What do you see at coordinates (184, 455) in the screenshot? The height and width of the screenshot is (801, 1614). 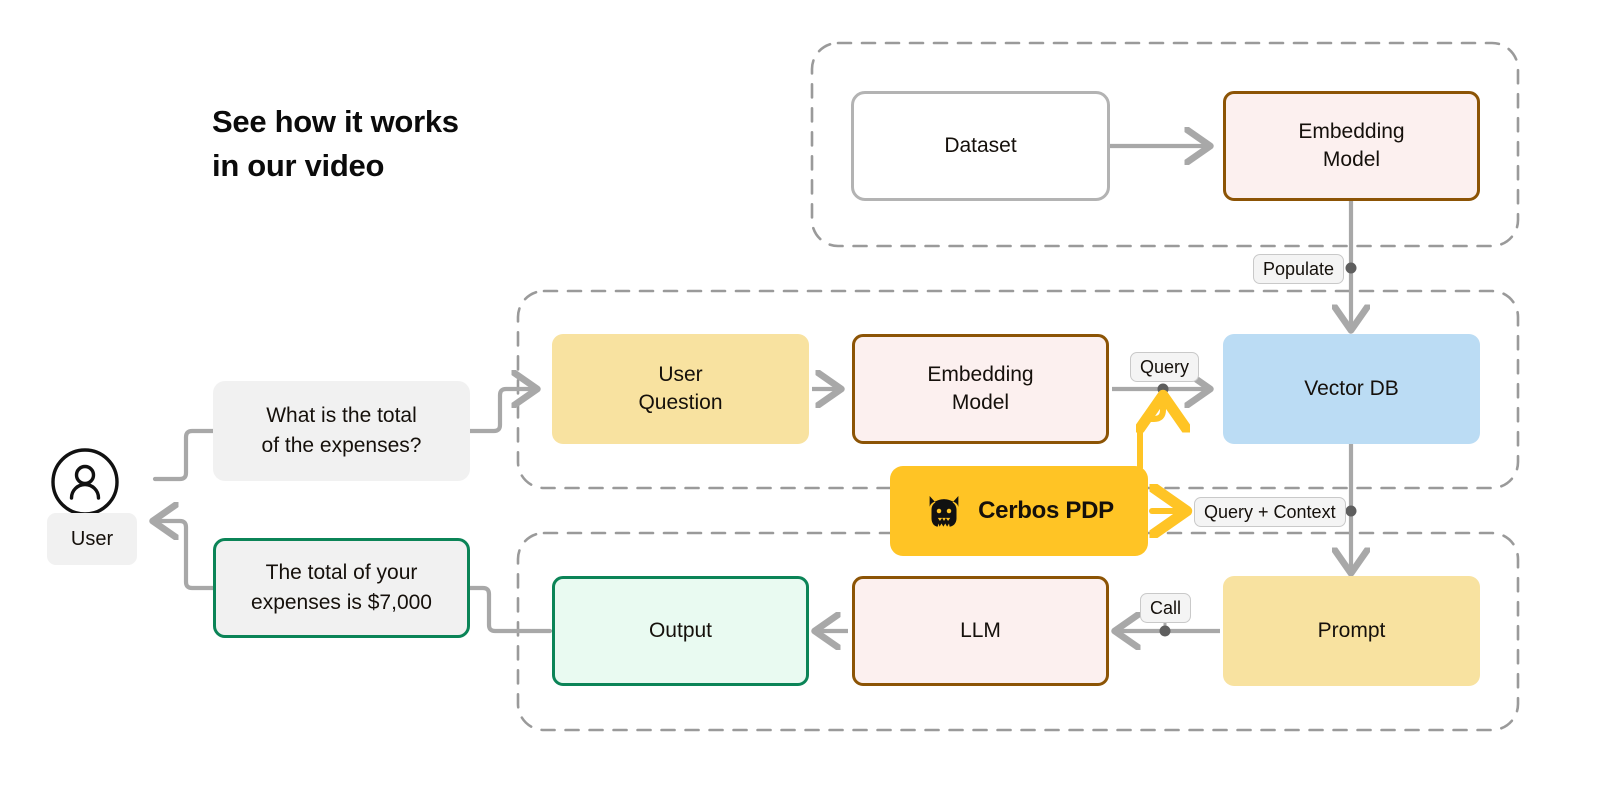 I see `edge-user-to-question` at bounding box center [184, 455].